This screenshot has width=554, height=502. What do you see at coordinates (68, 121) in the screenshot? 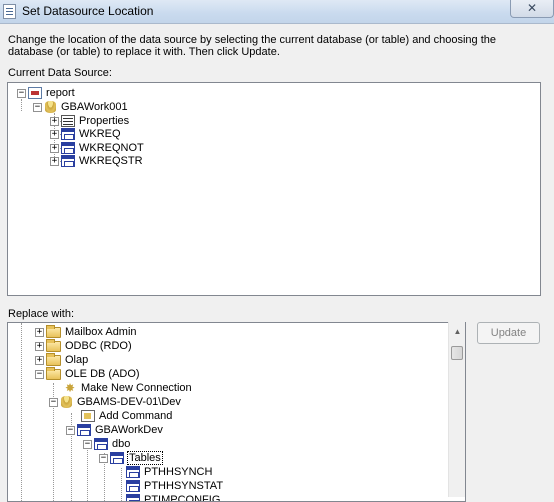
I see `properties-icon` at bounding box center [68, 121].